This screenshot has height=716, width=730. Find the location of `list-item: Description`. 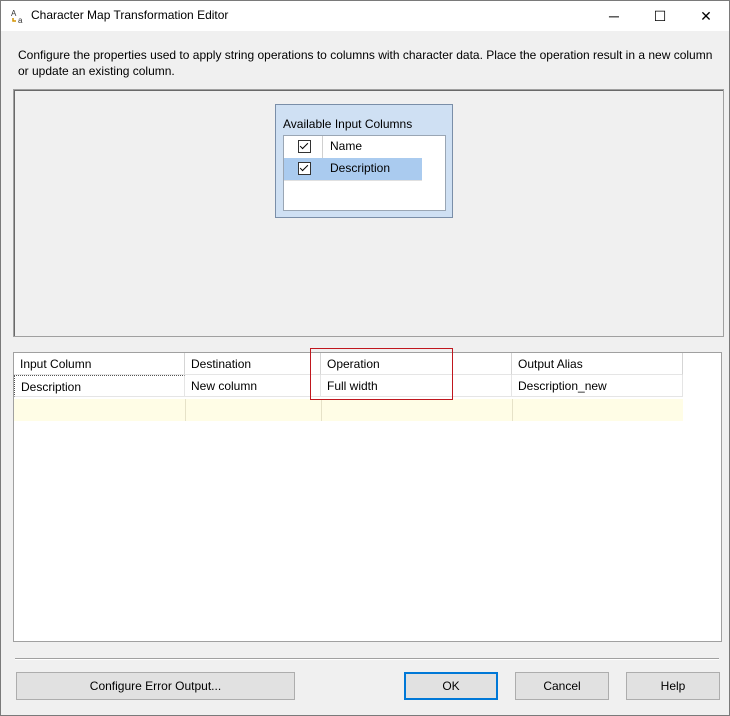

list-item: Description is located at coordinates (353, 169).